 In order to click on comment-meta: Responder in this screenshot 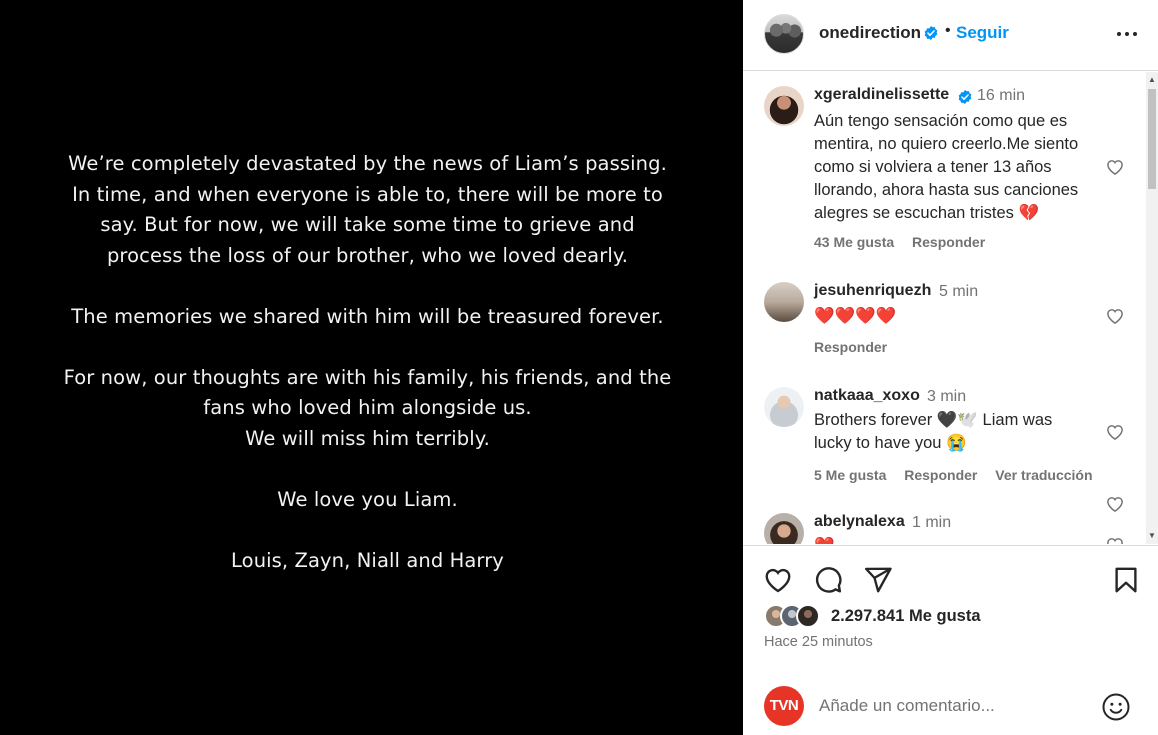, I will do `click(857, 347)`.